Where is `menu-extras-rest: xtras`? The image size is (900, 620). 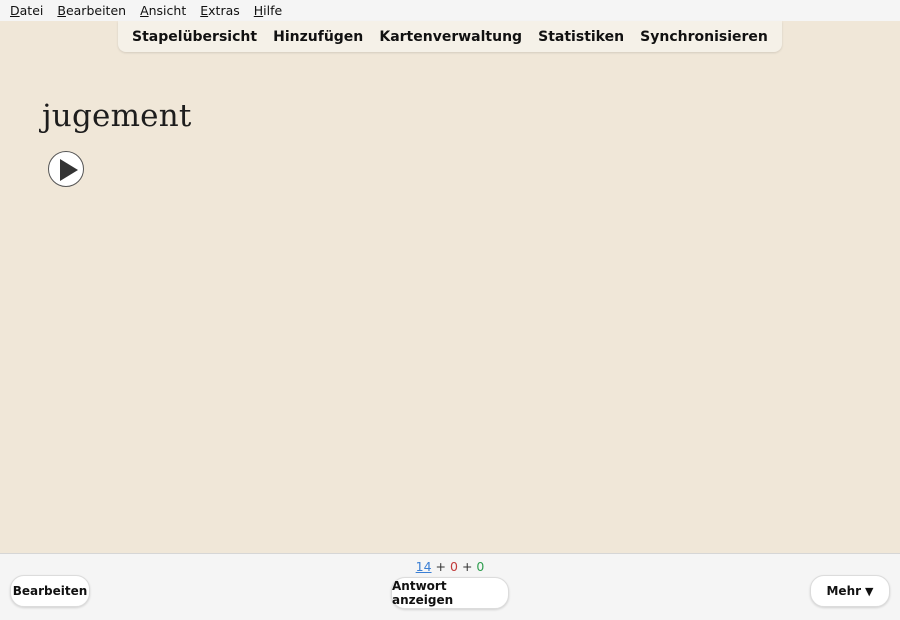 menu-extras-rest: xtras is located at coordinates (224, 10).